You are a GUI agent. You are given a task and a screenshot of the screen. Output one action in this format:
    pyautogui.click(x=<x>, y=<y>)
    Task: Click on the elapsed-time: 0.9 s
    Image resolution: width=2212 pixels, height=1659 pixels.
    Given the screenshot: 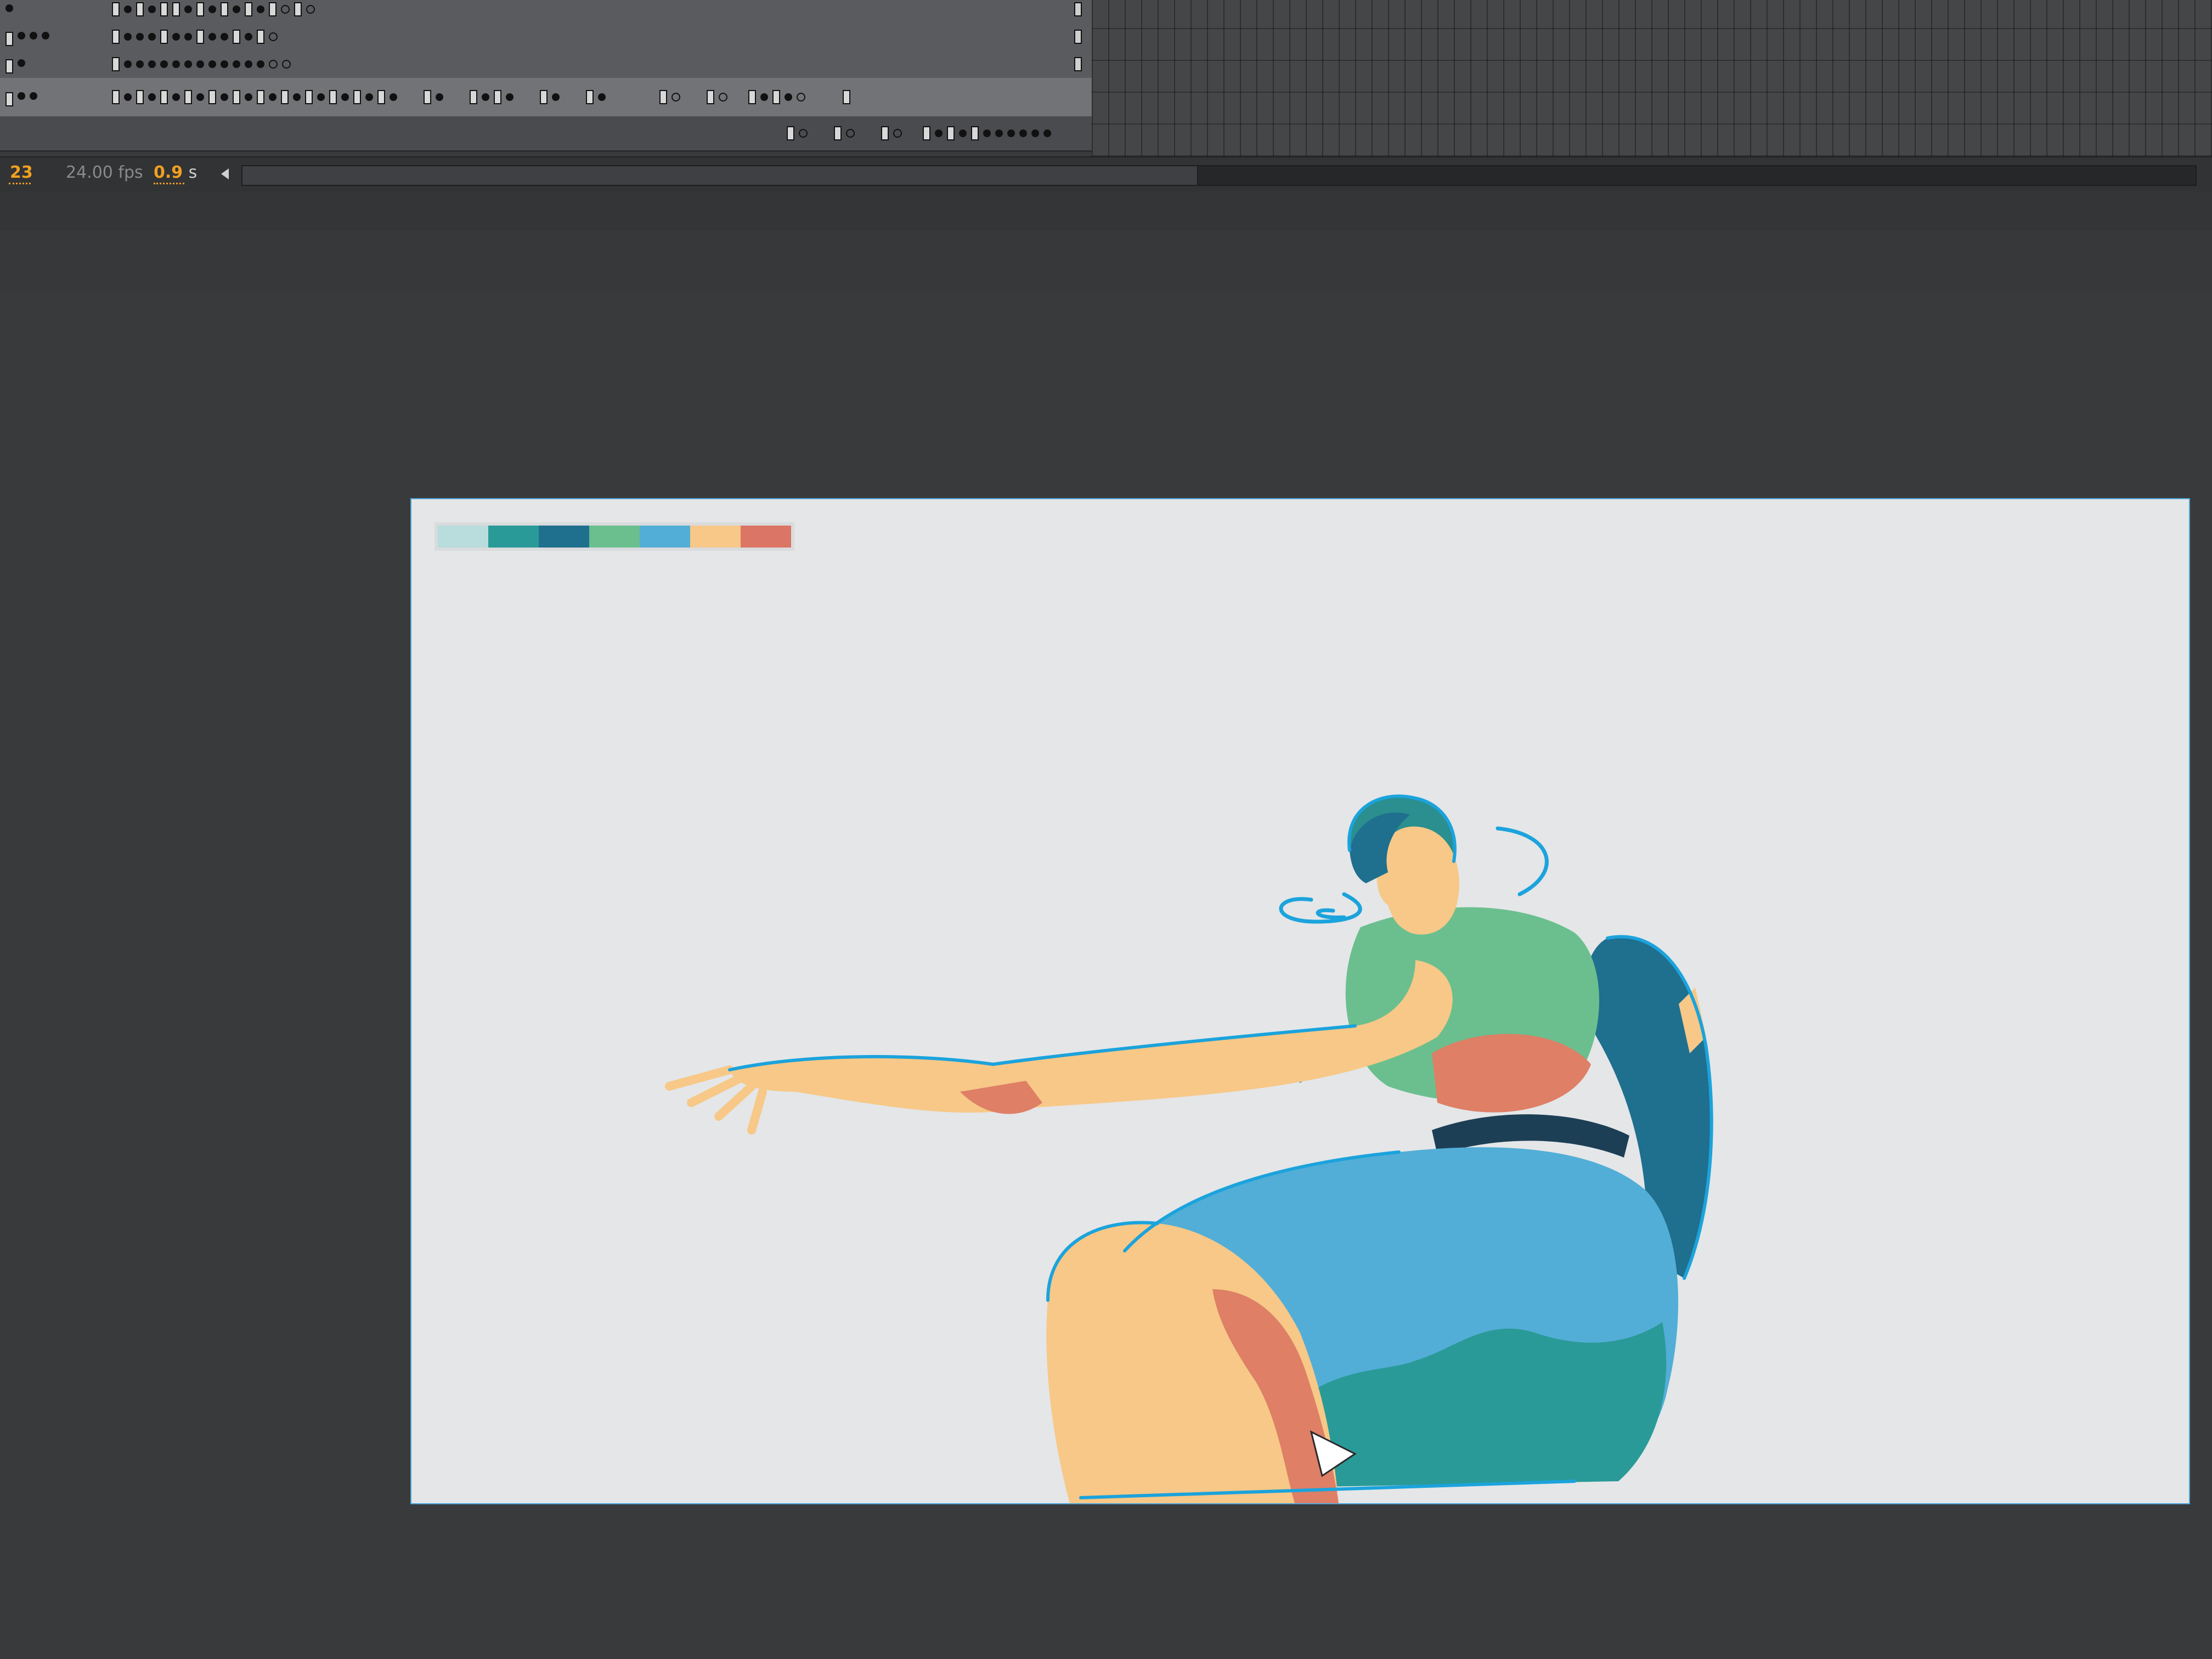 What is the action you would take?
    pyautogui.click(x=176, y=173)
    